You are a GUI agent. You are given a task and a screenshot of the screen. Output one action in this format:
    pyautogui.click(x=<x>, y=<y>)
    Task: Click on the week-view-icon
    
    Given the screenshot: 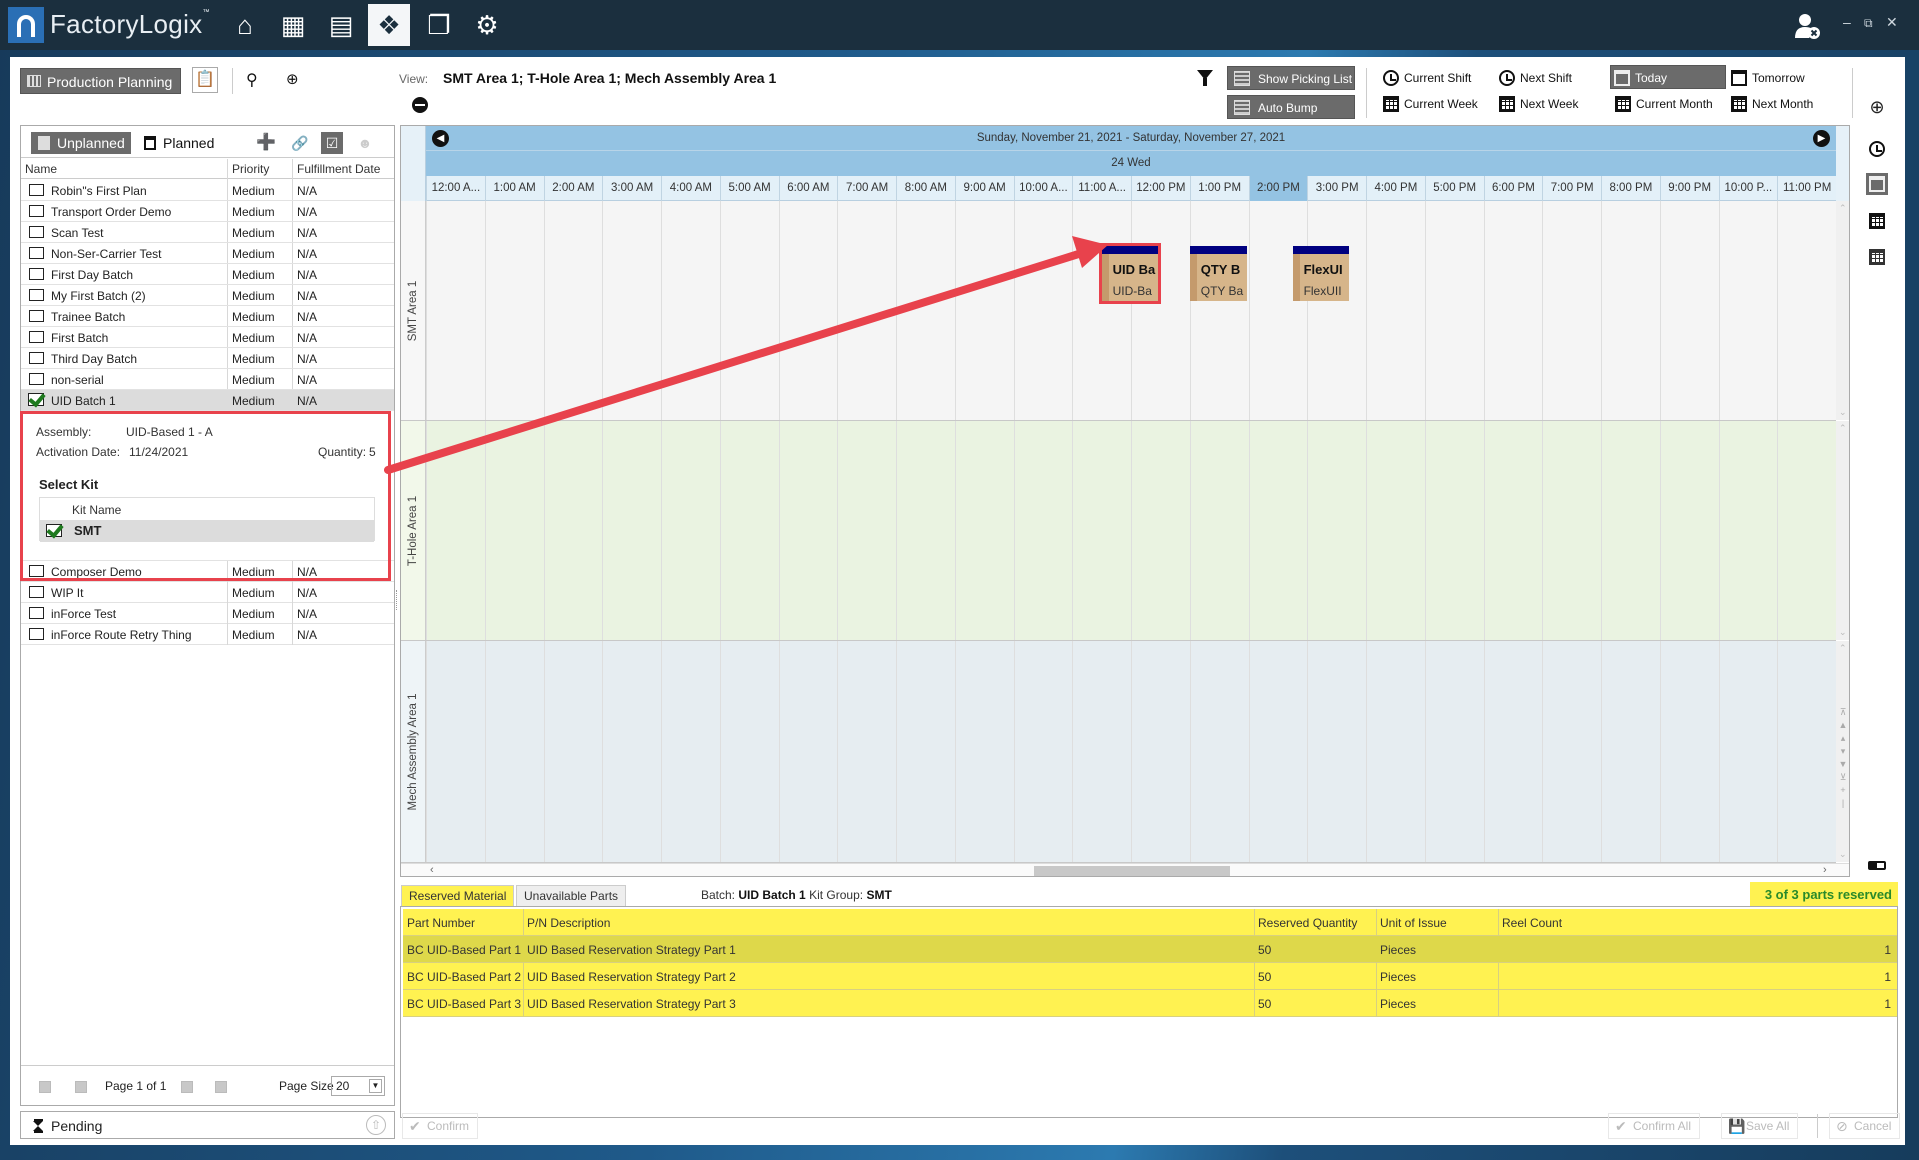 What is the action you would take?
    pyautogui.click(x=1877, y=221)
    